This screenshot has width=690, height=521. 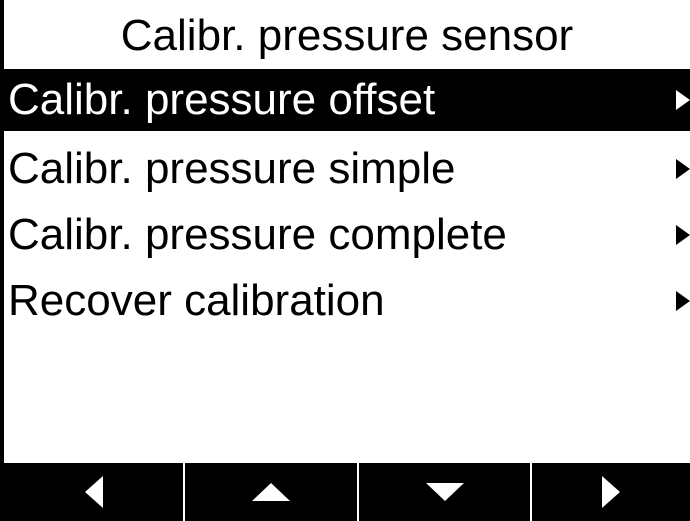 I want to click on menu-item-label: Recover calibration, so click(x=196, y=300).